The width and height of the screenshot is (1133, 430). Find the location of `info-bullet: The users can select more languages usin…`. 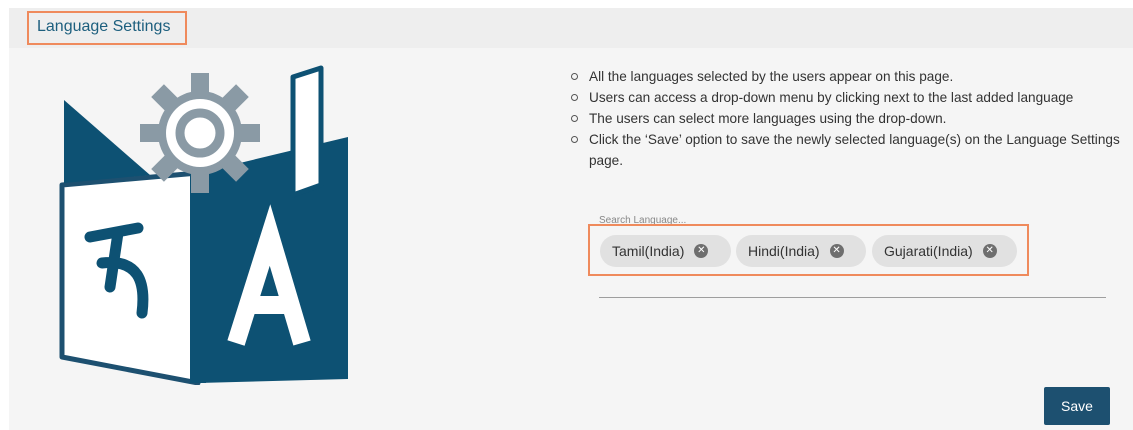

info-bullet: The users can select more languages usin… is located at coordinates (850, 118).